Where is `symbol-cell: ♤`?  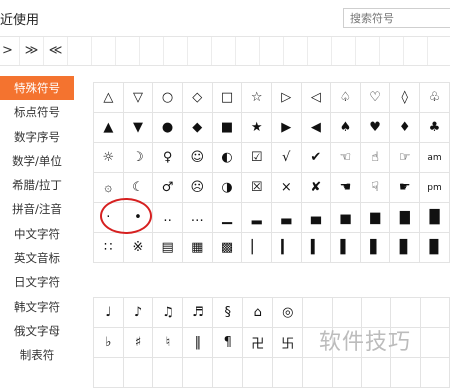
symbol-cell: ♤ is located at coordinates (345, 97).